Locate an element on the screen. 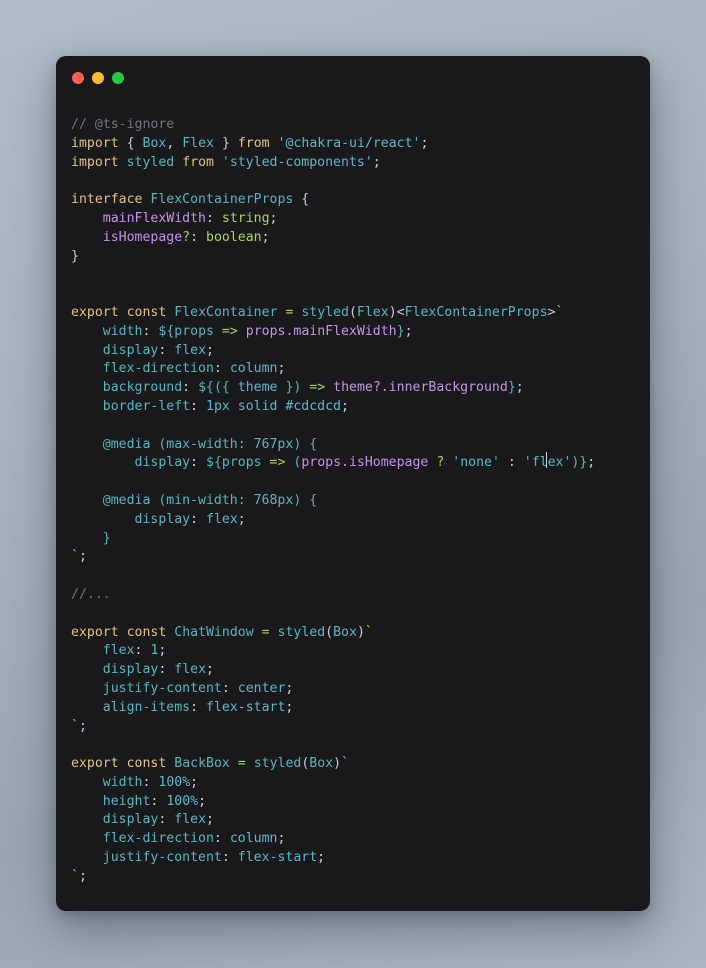 The width and height of the screenshot is (706, 968). css-property-border-left: border-left is located at coordinates (146, 406).